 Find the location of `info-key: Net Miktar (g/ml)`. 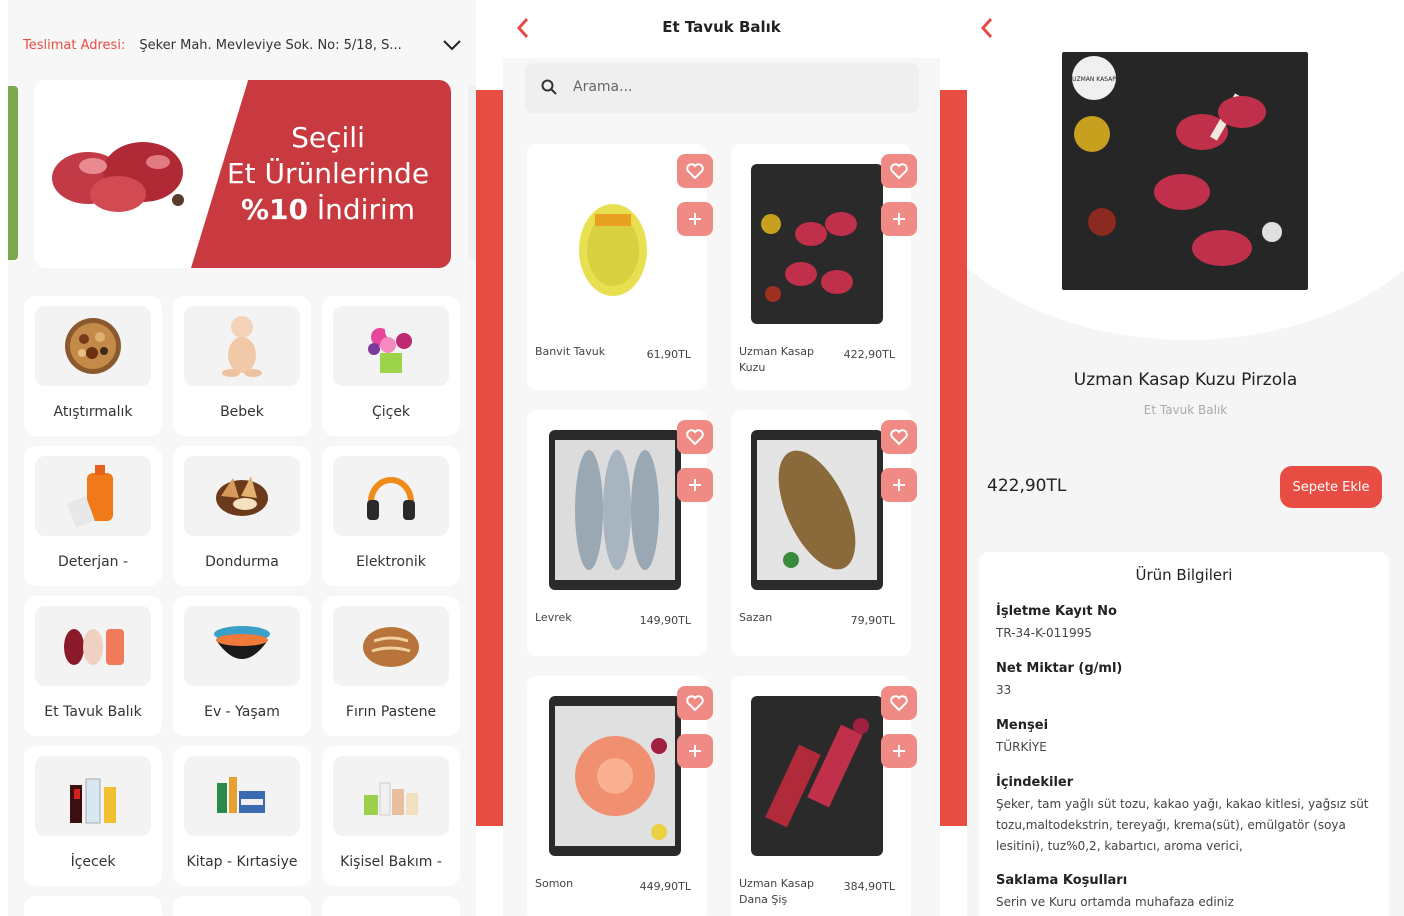

info-key: Net Miktar (g/ml) is located at coordinates (1059, 668).